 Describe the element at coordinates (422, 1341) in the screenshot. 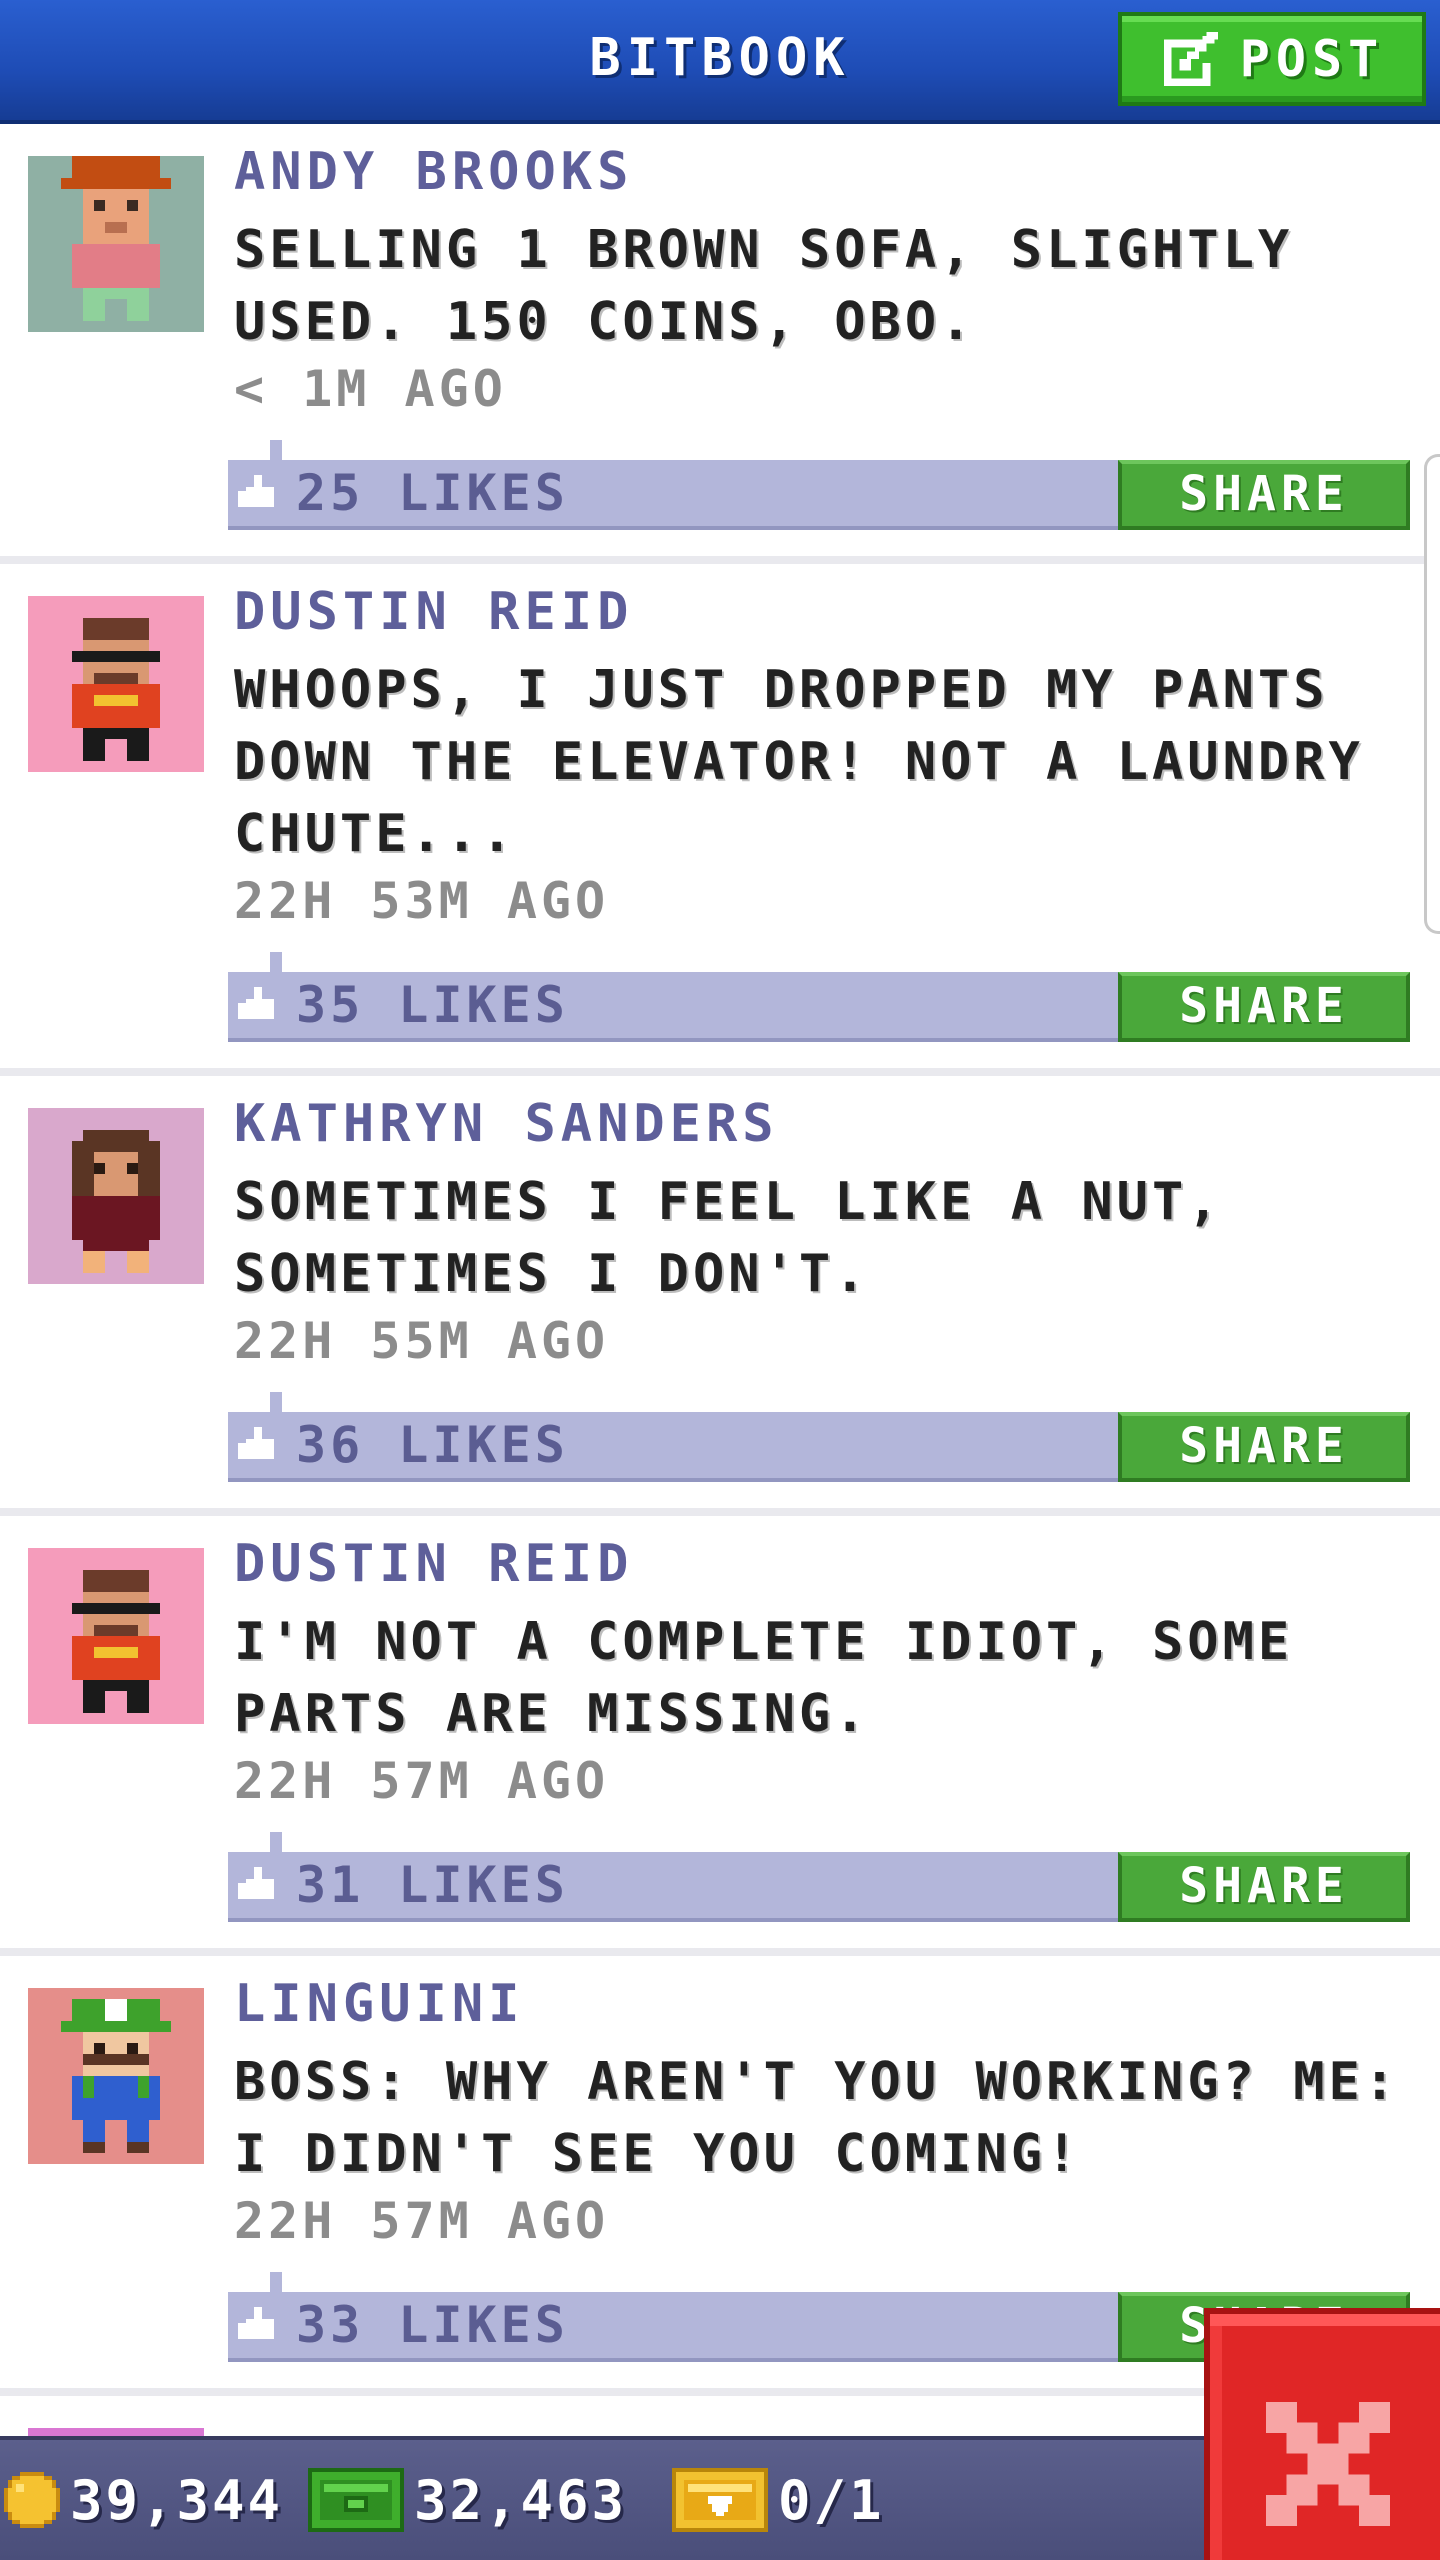

I see `post-timestamp: 22H 55M AGO` at that location.